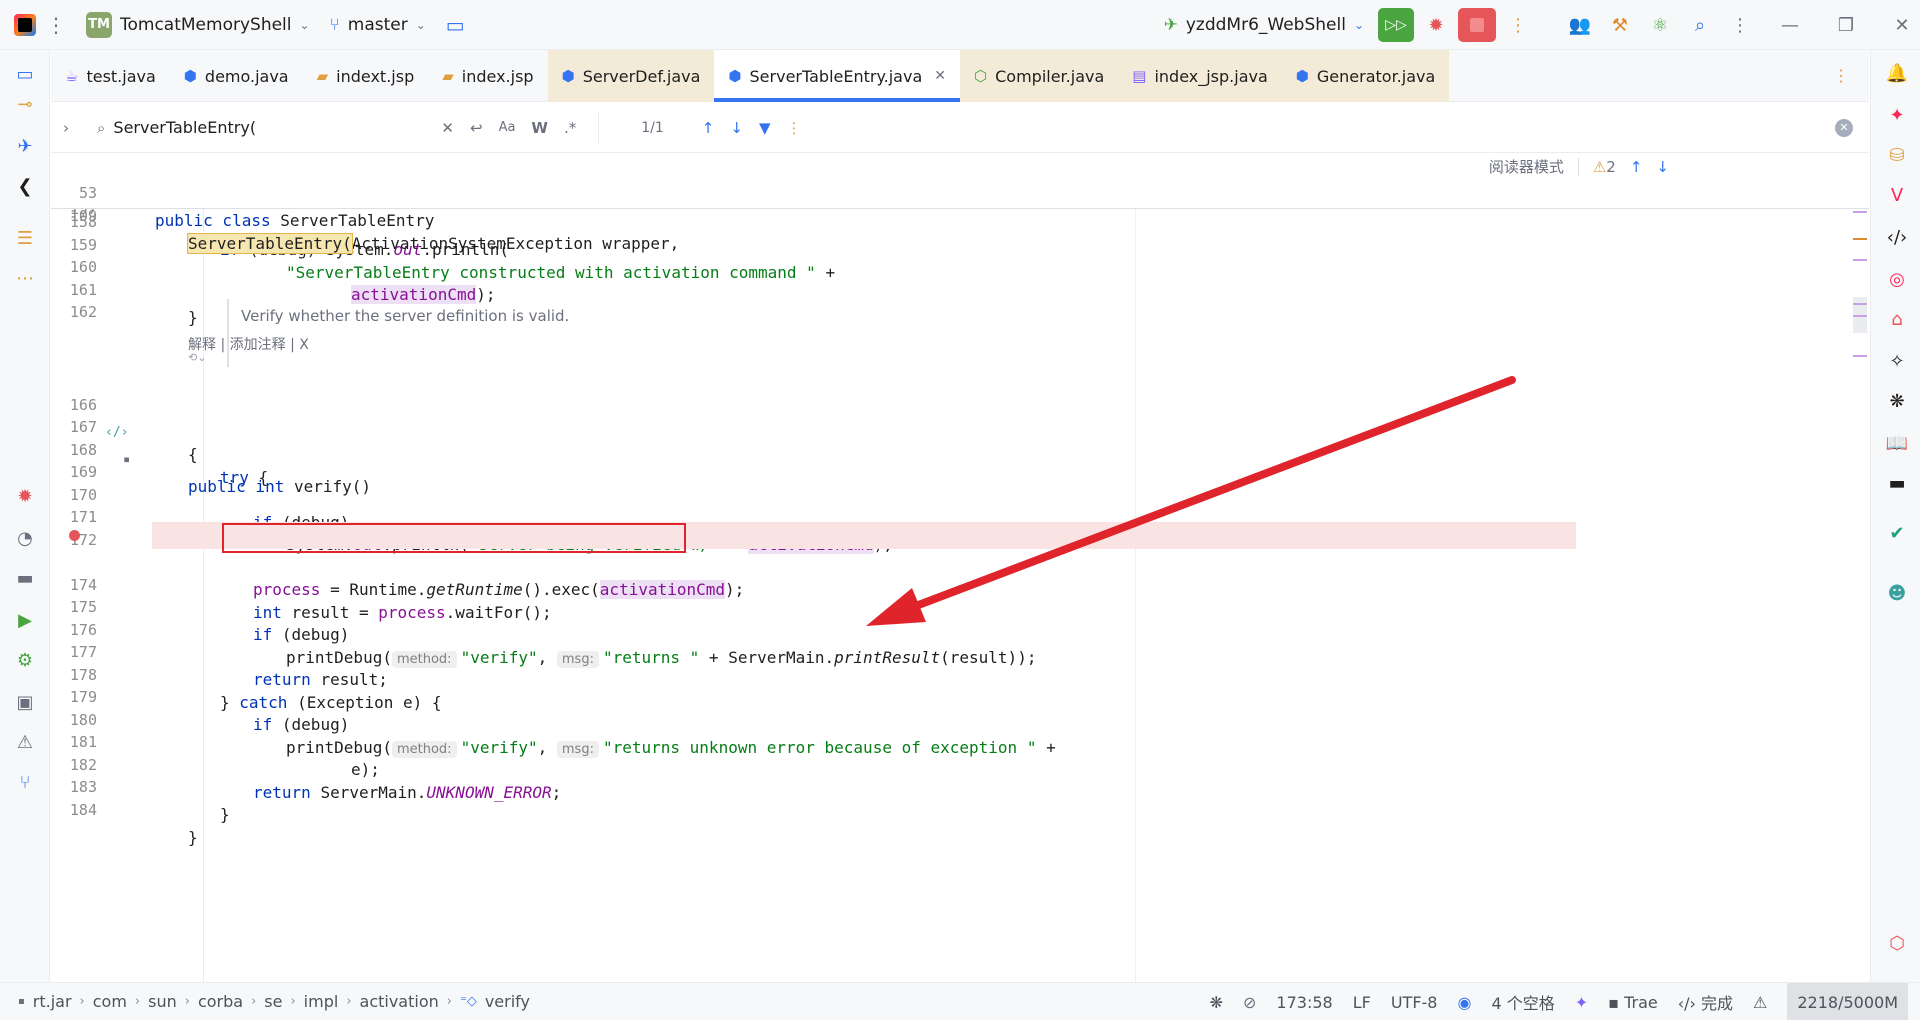 This screenshot has width=1920, height=1020. I want to click on tab-compiler-java: ⬡ Compiler.java, so click(1039, 76).